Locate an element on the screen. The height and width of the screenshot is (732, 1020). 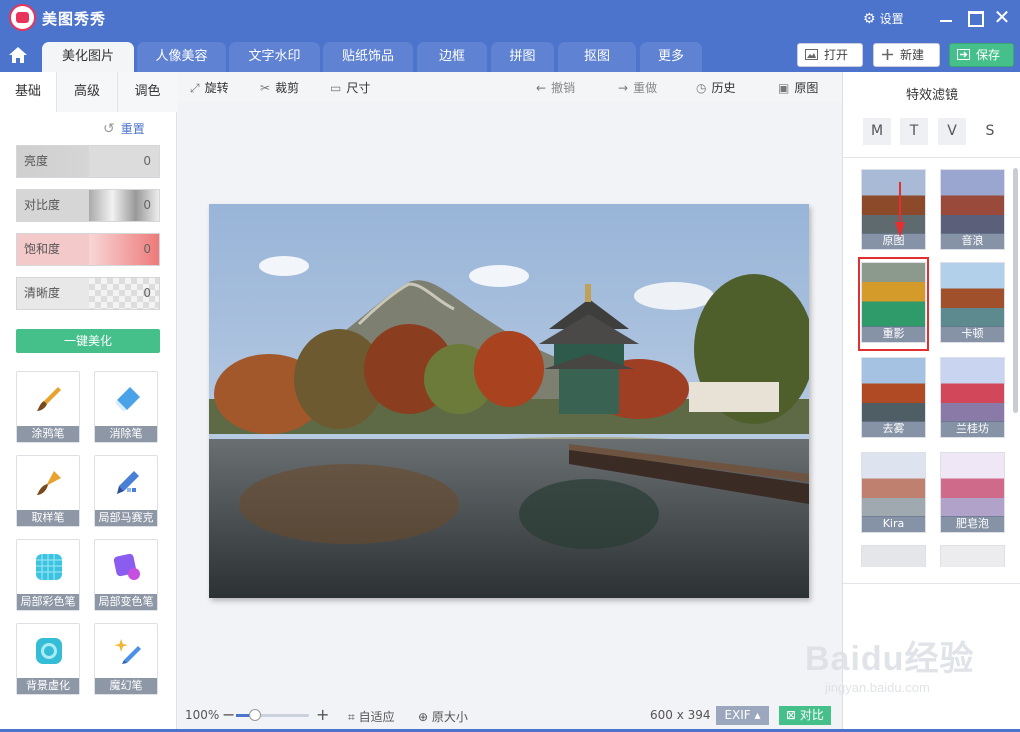
tool-label: 消除笔 is located at coordinates (126, 434).